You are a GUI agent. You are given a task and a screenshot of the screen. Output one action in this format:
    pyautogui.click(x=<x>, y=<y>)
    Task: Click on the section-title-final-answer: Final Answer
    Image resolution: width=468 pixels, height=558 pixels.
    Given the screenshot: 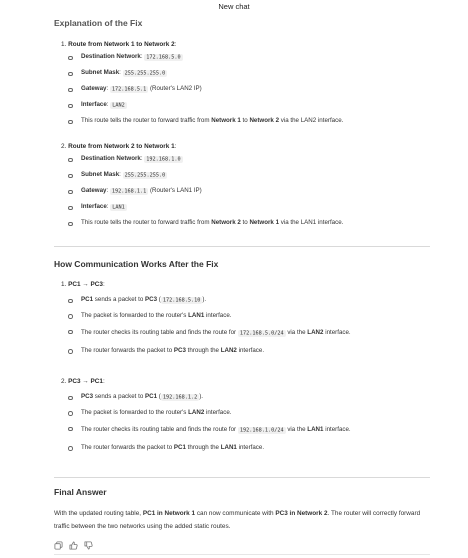 What is the action you would take?
    pyautogui.click(x=80, y=492)
    